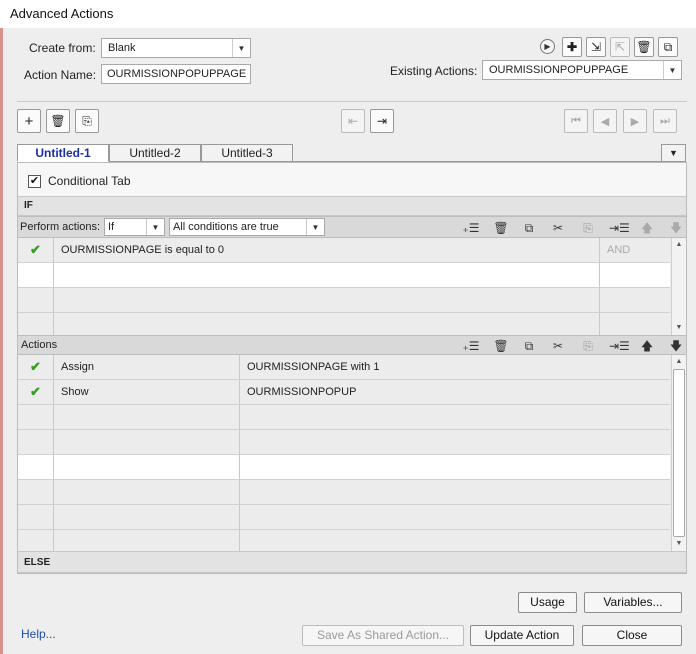 The height and width of the screenshot is (654, 696). I want to click on table-row: ✔ Show OURMISSIONPOPUP, so click(344, 392).